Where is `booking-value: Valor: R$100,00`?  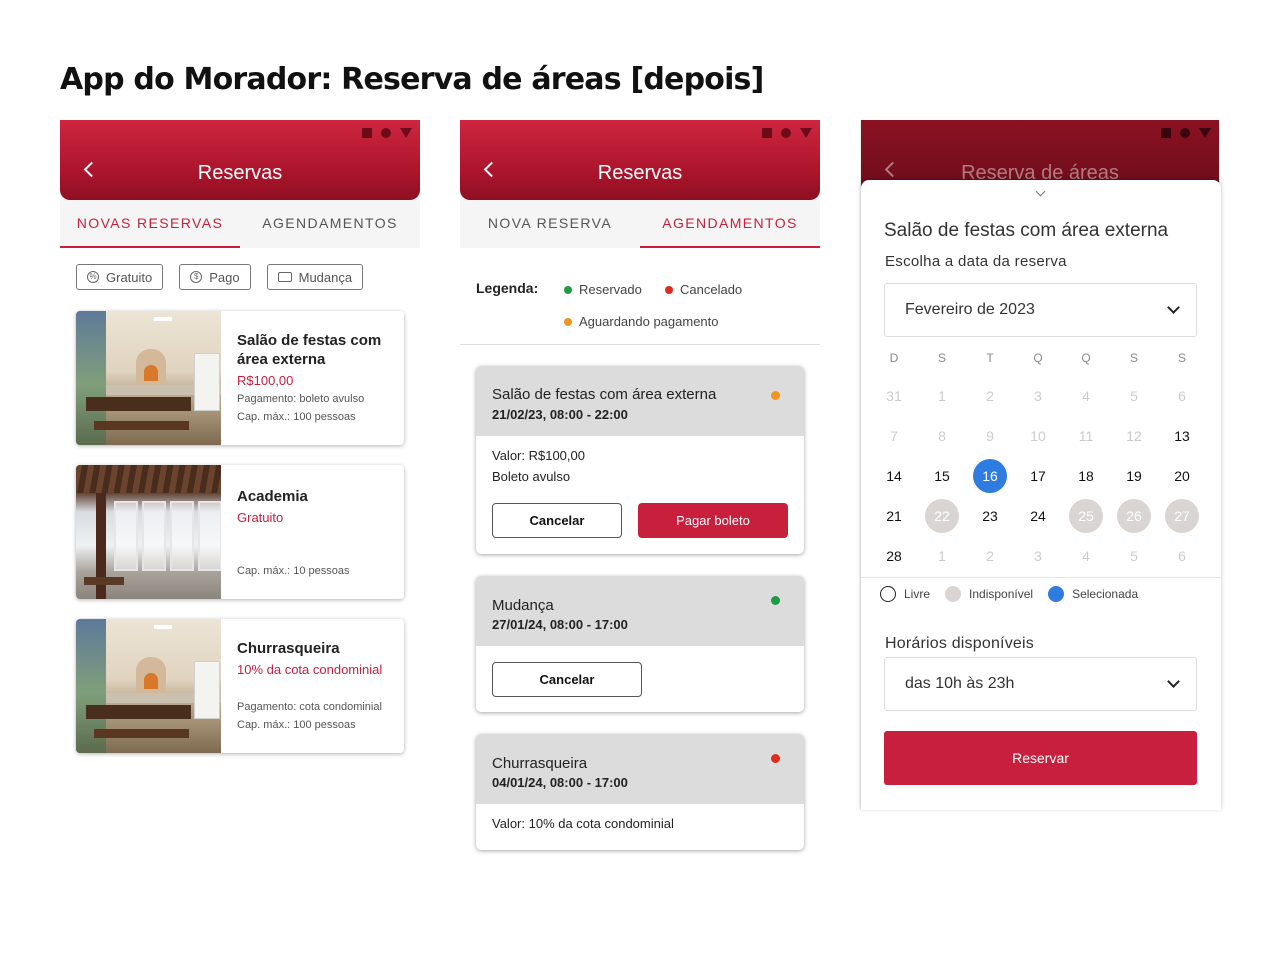 booking-value: Valor: R$100,00 is located at coordinates (538, 455).